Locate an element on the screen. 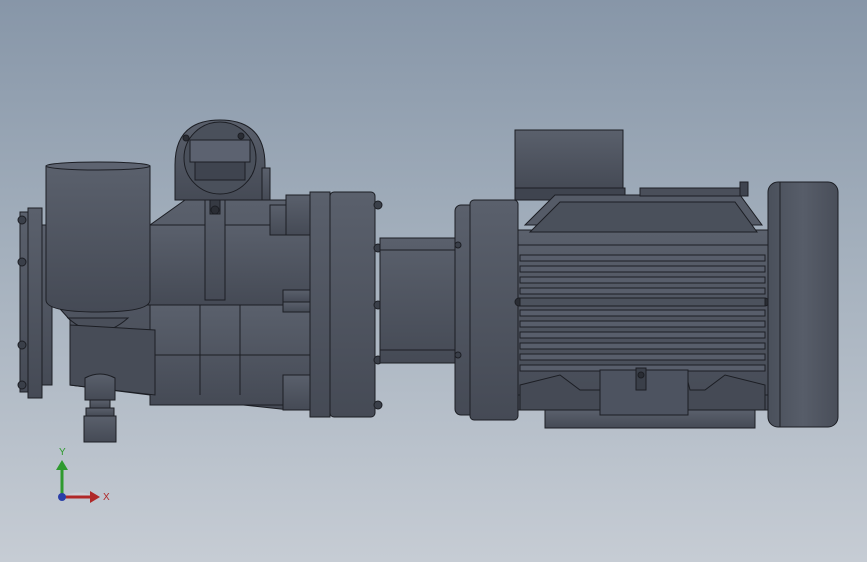 The width and height of the screenshot is (867, 562). triad-x-arrow is located at coordinates (95, 497).